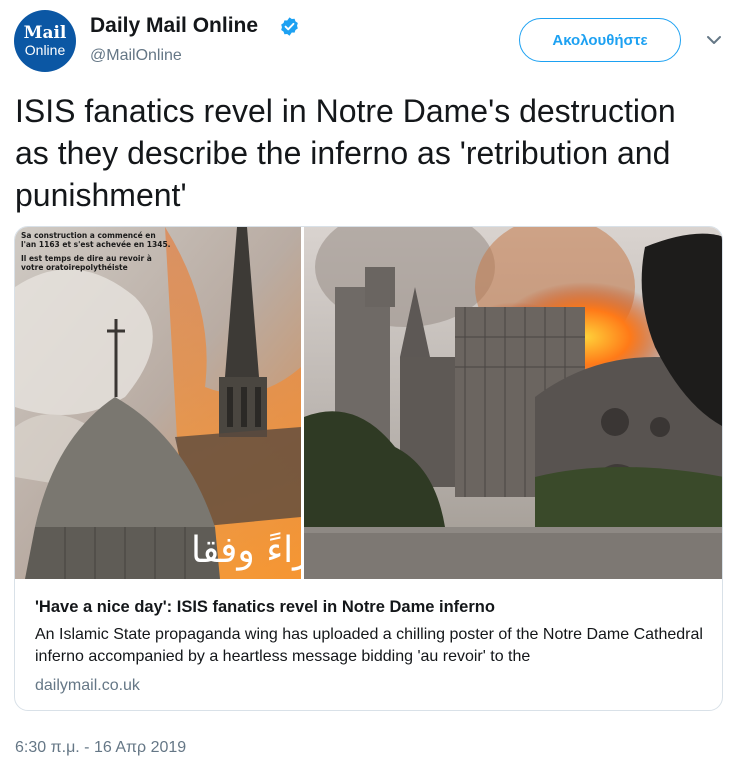  Describe the element at coordinates (100, 748) in the screenshot. I see `tweet-timestamp: 6:30 π.μ. - 16 Απρ 2019` at that location.